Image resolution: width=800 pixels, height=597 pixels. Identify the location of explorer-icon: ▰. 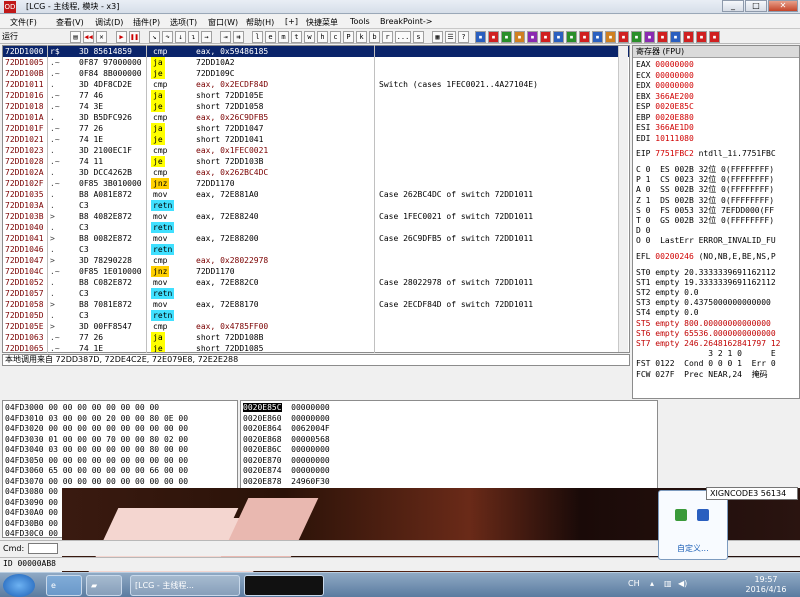
(104, 585).